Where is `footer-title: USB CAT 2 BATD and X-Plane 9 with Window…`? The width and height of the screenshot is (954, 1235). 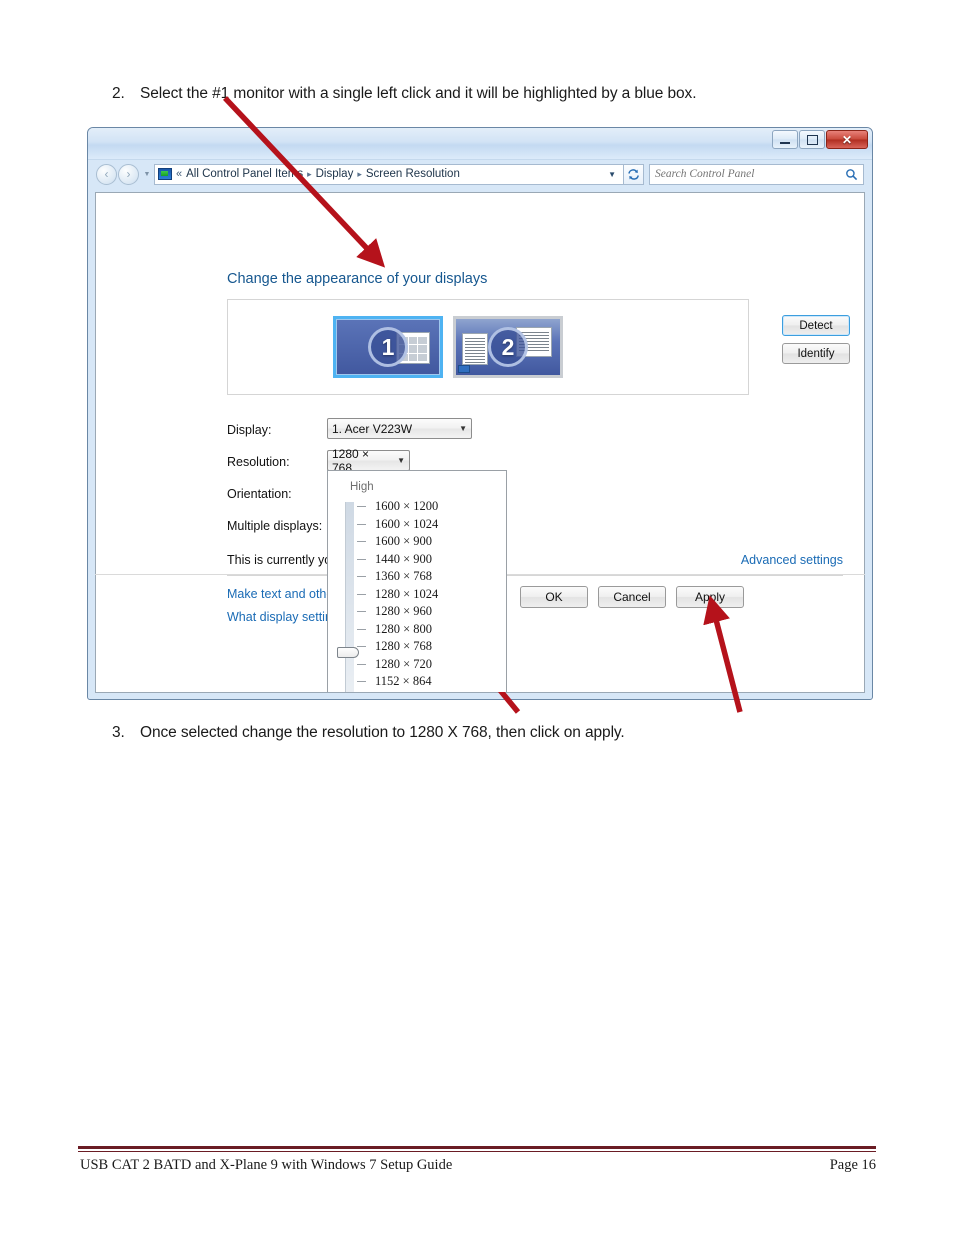 footer-title: USB CAT 2 BATD and X-Plane 9 with Window… is located at coordinates (266, 1165).